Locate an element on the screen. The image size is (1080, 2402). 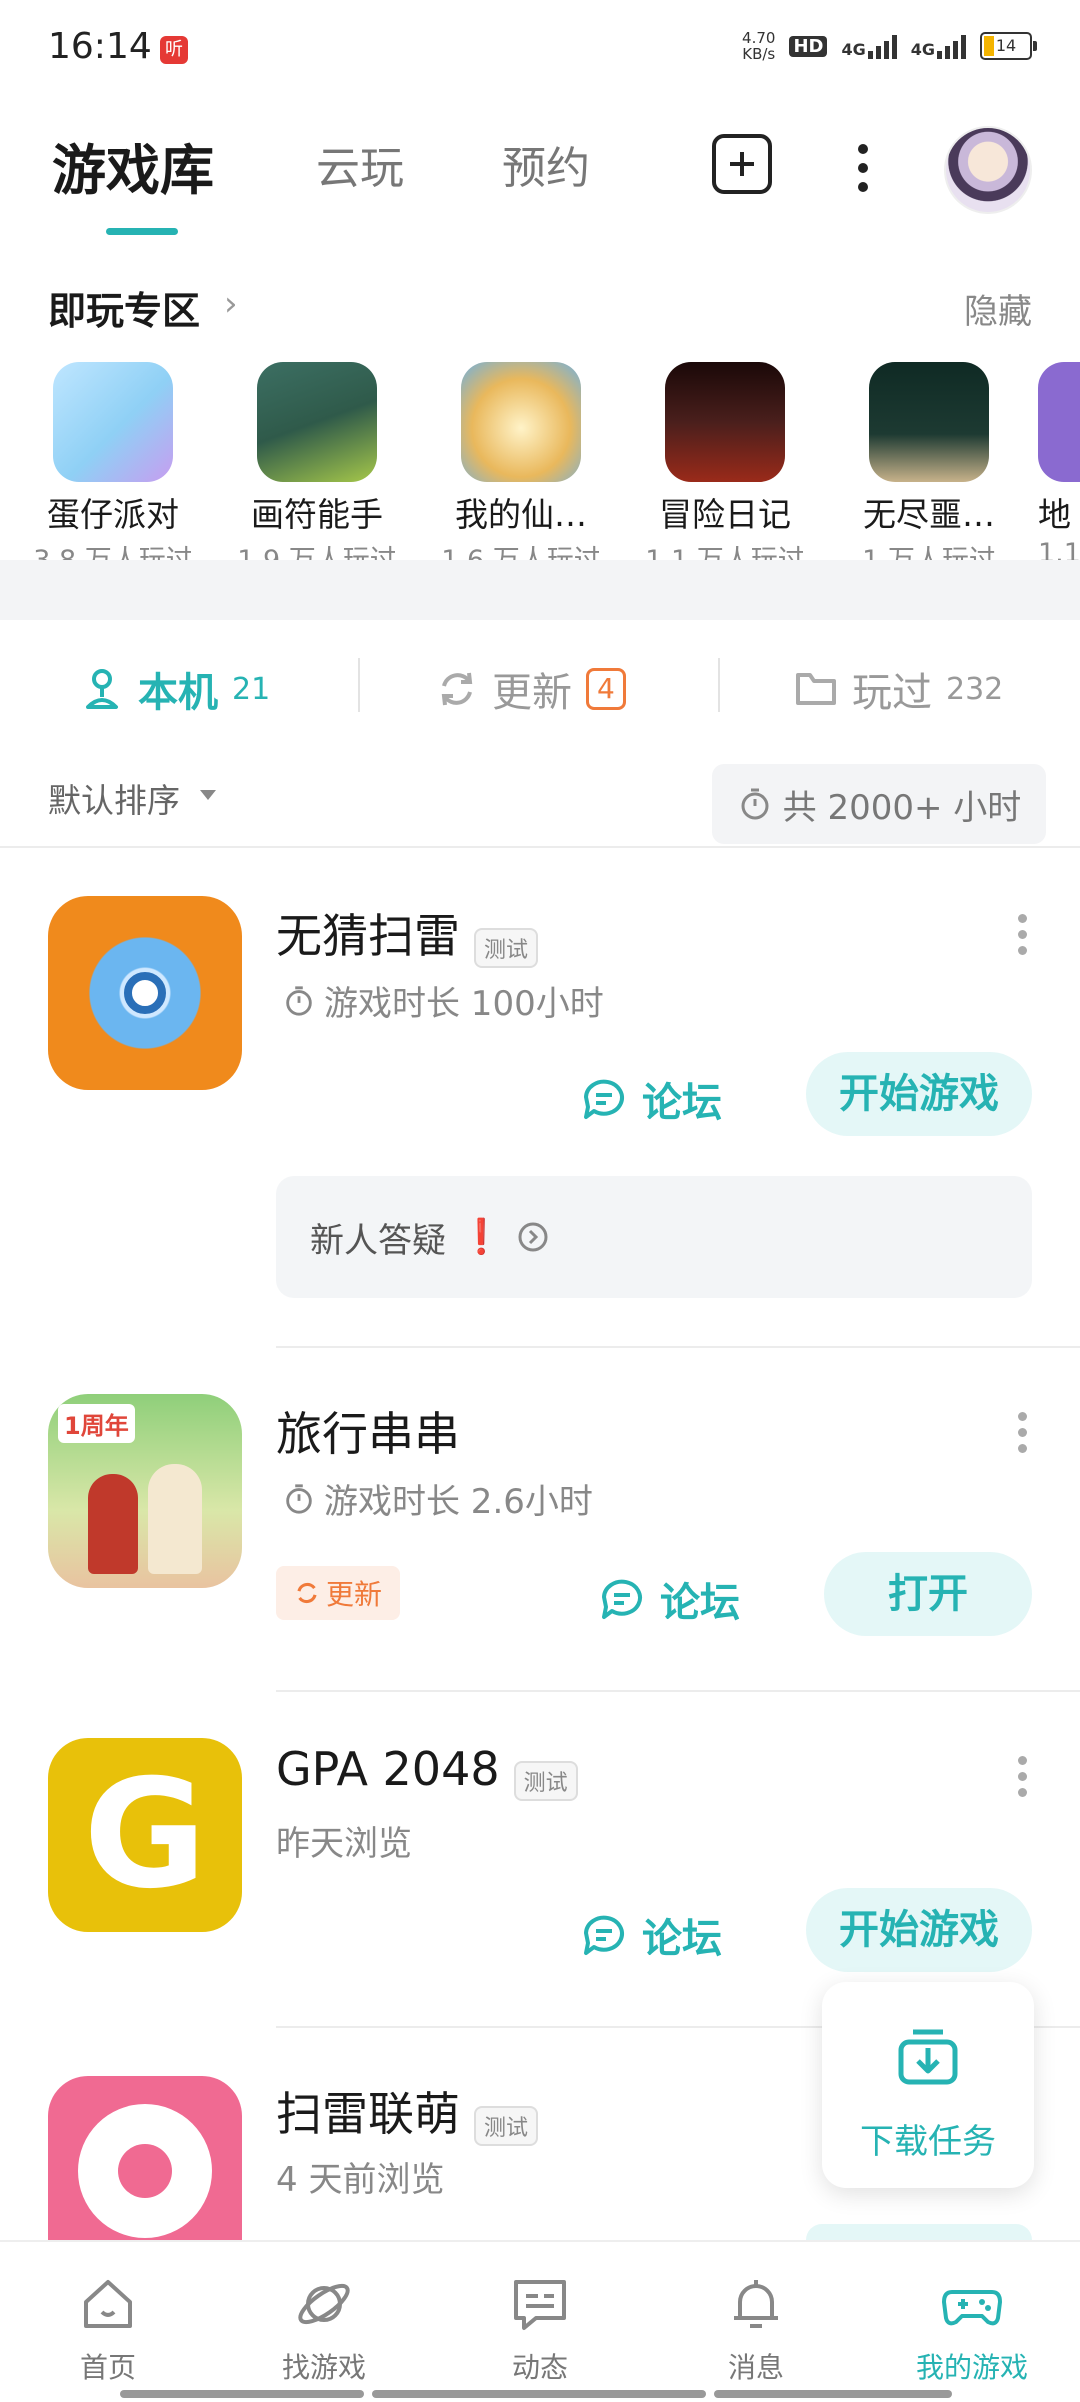
system-icons: 4.70 KB/s HD 4G 4G 14 is located at coordinates (889, 46).